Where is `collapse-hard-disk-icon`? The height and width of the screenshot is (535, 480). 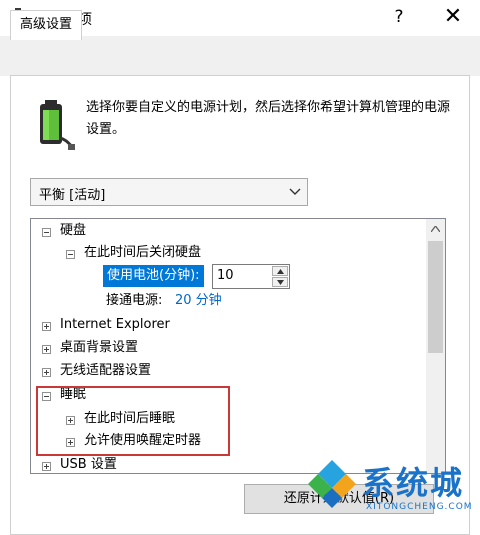 collapse-hard-disk-icon is located at coordinates (46, 232).